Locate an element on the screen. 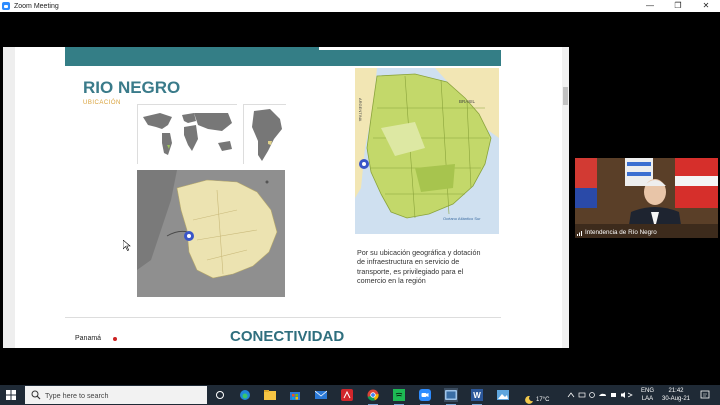 This screenshot has height=405, width=720. photos-icon is located at coordinates (503, 395).